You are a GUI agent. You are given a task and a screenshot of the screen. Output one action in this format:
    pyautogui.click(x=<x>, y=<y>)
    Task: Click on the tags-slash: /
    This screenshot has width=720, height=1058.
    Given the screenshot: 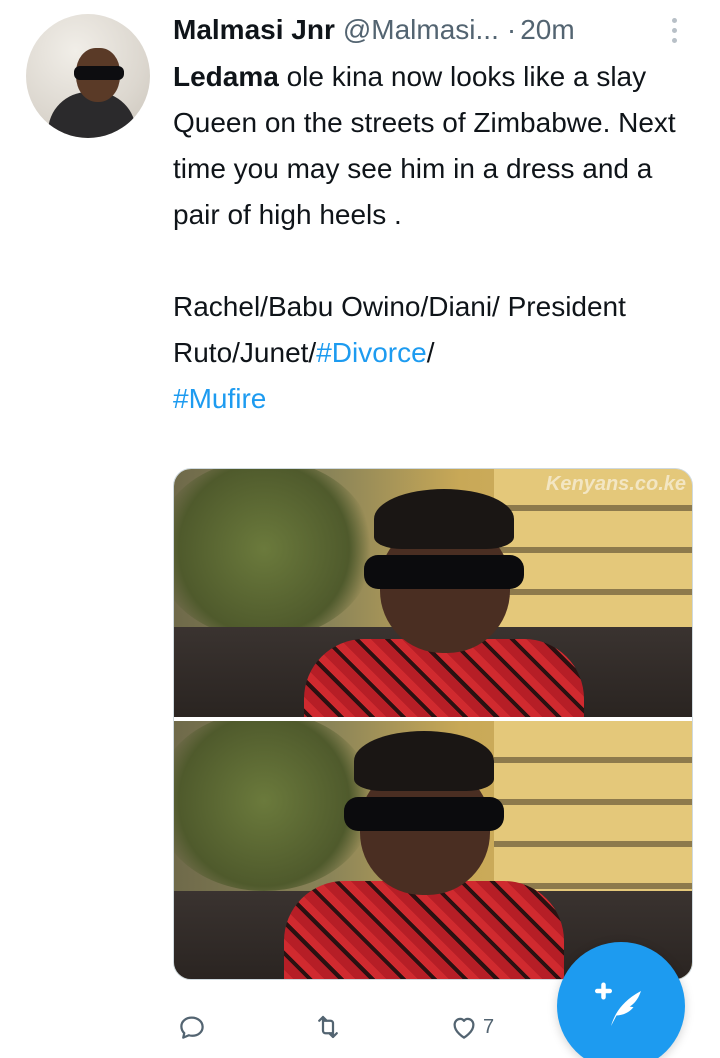 What is the action you would take?
    pyautogui.click(x=430, y=352)
    